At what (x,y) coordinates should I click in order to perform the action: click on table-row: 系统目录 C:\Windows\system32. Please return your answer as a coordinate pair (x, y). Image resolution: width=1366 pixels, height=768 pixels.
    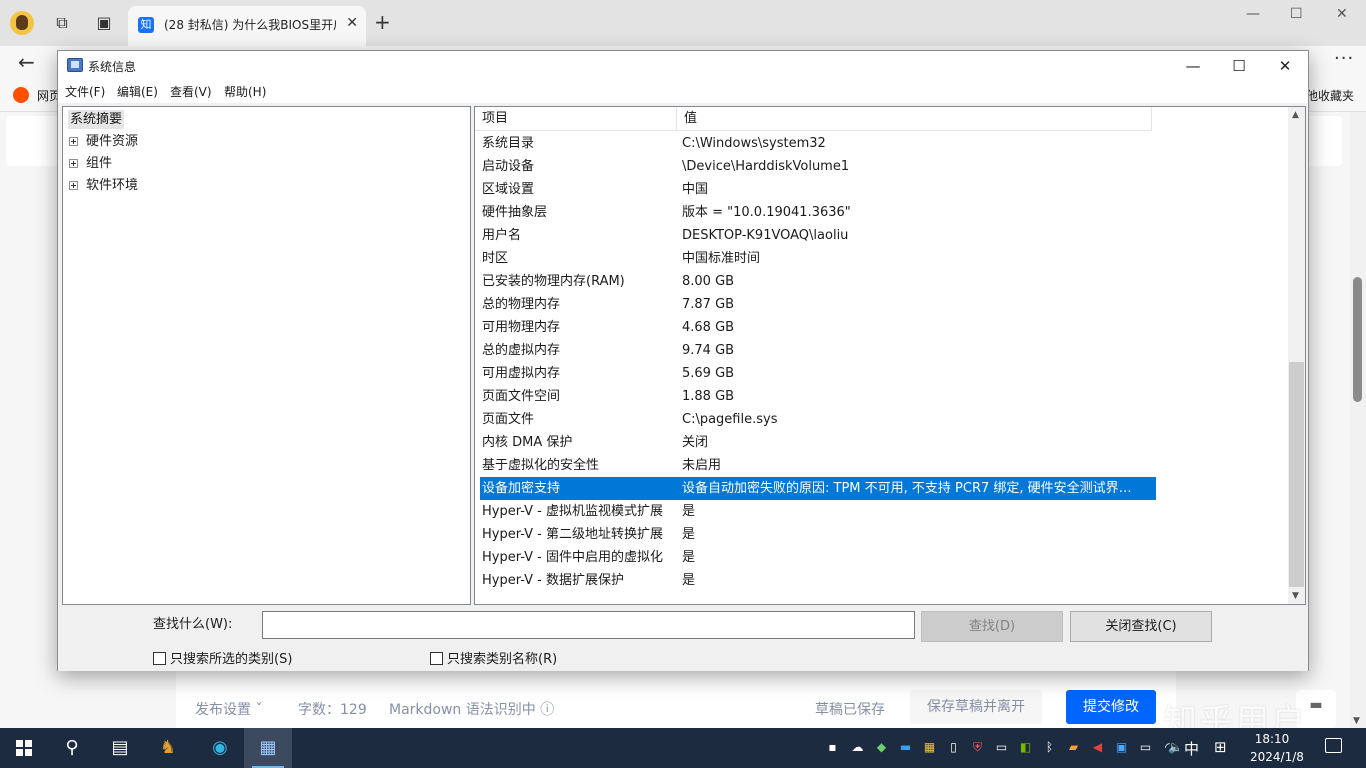
    Looking at the image, I should click on (880, 143).